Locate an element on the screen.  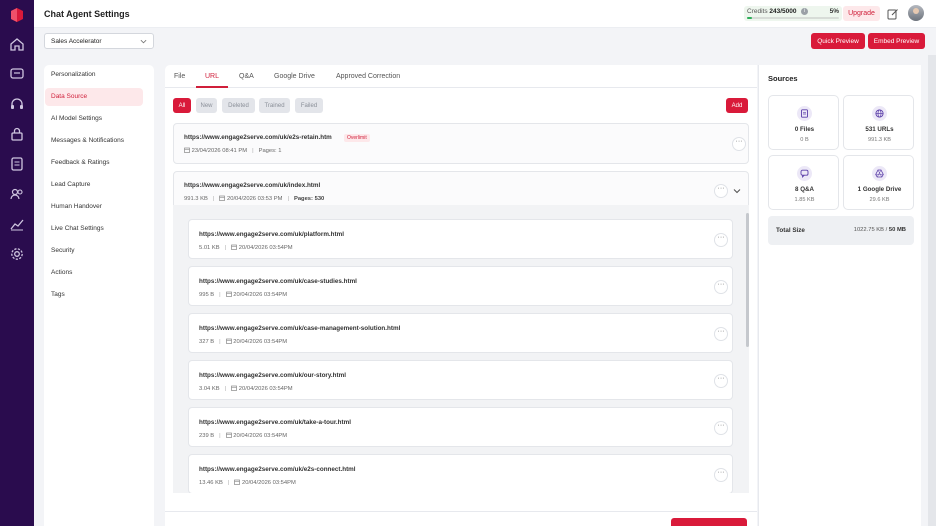
sources-title: Sources is located at coordinates (783, 78).